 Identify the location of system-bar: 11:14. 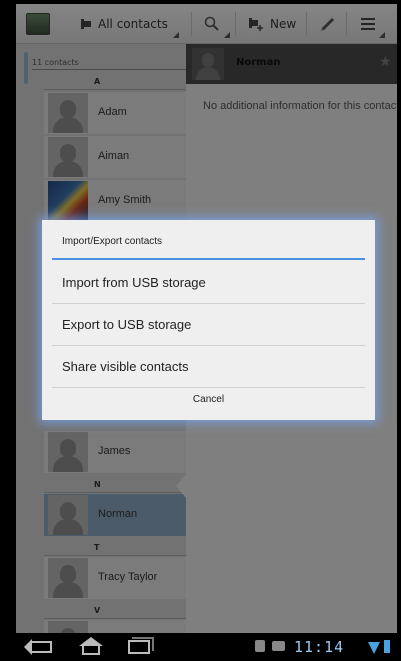
(200, 647).